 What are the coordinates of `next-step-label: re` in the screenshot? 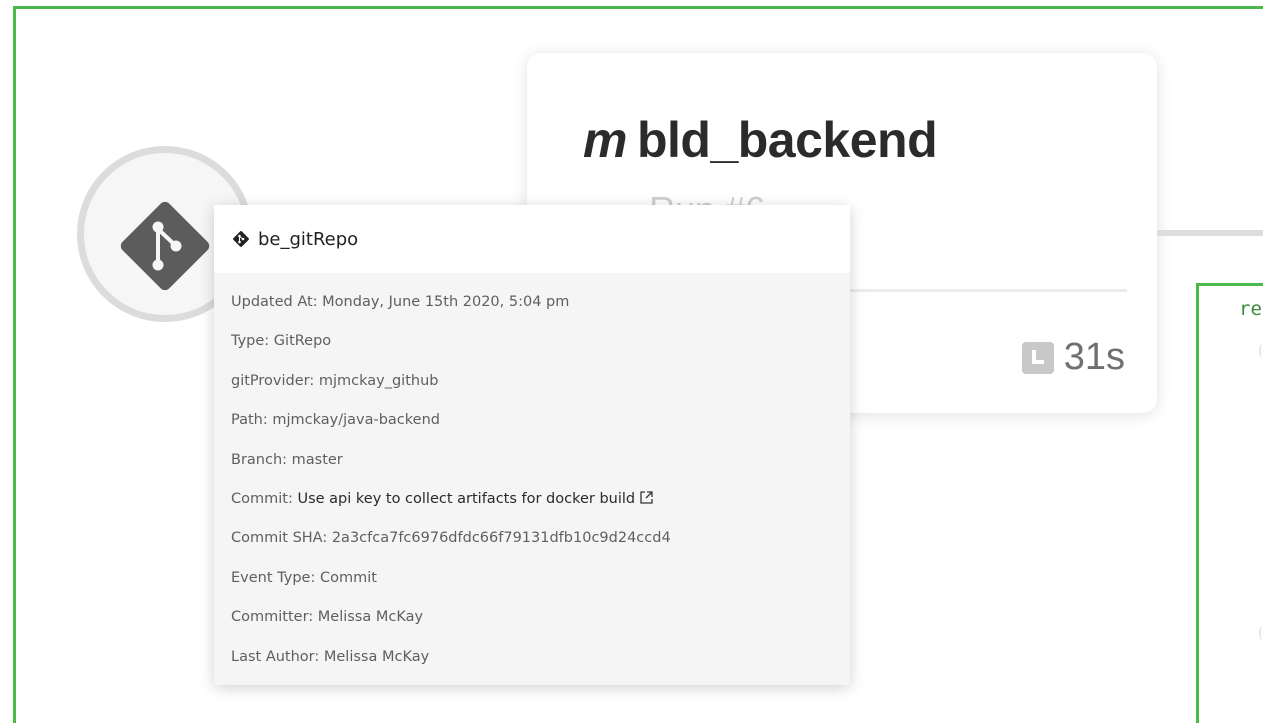 It's located at (1250, 309).